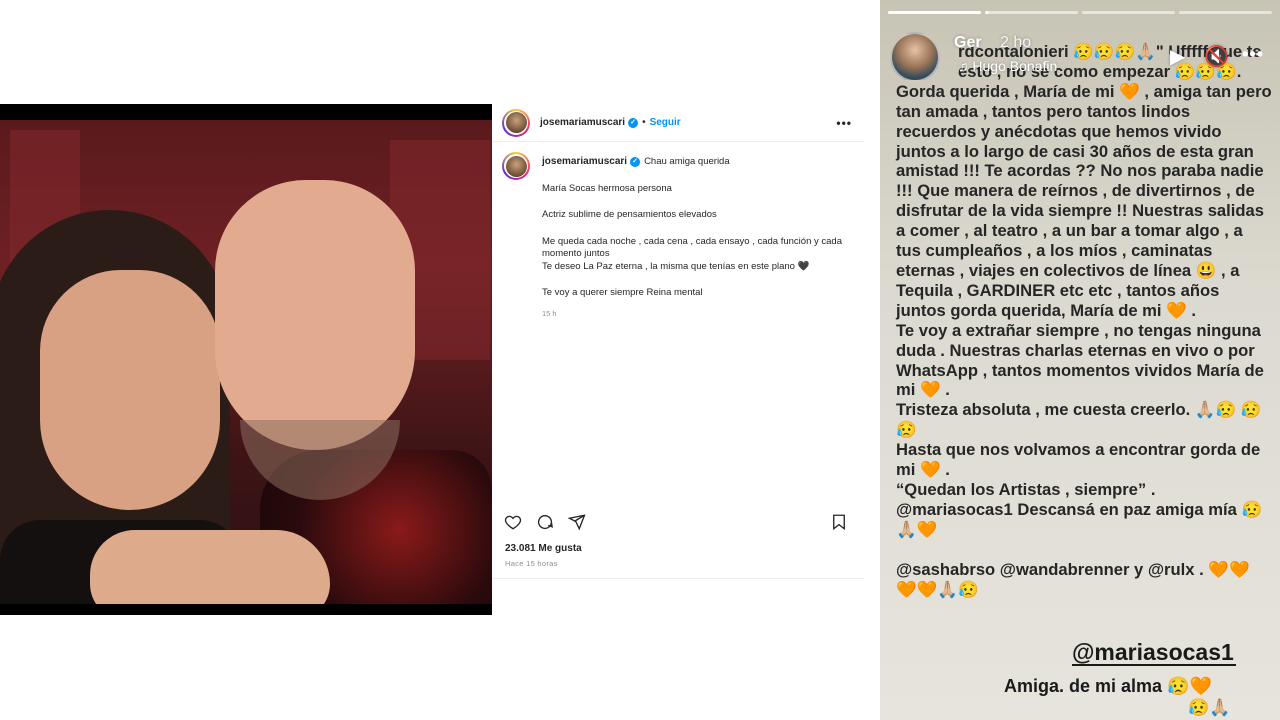  What do you see at coordinates (1080, 12) in the screenshot?
I see `story-progress` at bounding box center [1080, 12].